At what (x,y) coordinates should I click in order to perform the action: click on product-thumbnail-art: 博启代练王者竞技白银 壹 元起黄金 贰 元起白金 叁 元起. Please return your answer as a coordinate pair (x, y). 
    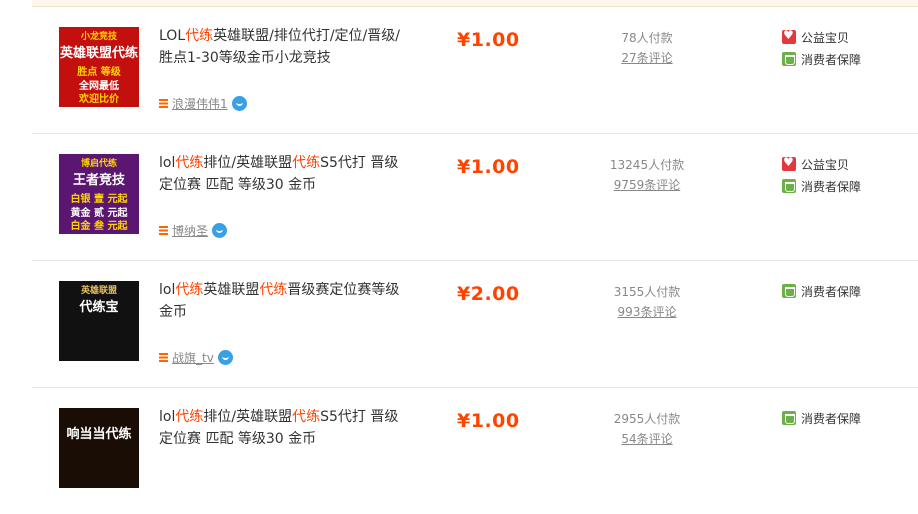
    Looking at the image, I should click on (99, 194).